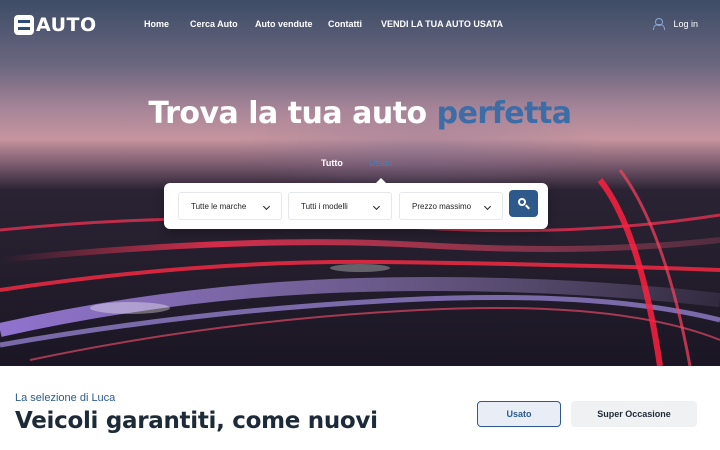 The image size is (720, 450). What do you see at coordinates (214, 24) in the screenshot?
I see `nav-item-cerca-auto: Cerca Auto` at bounding box center [214, 24].